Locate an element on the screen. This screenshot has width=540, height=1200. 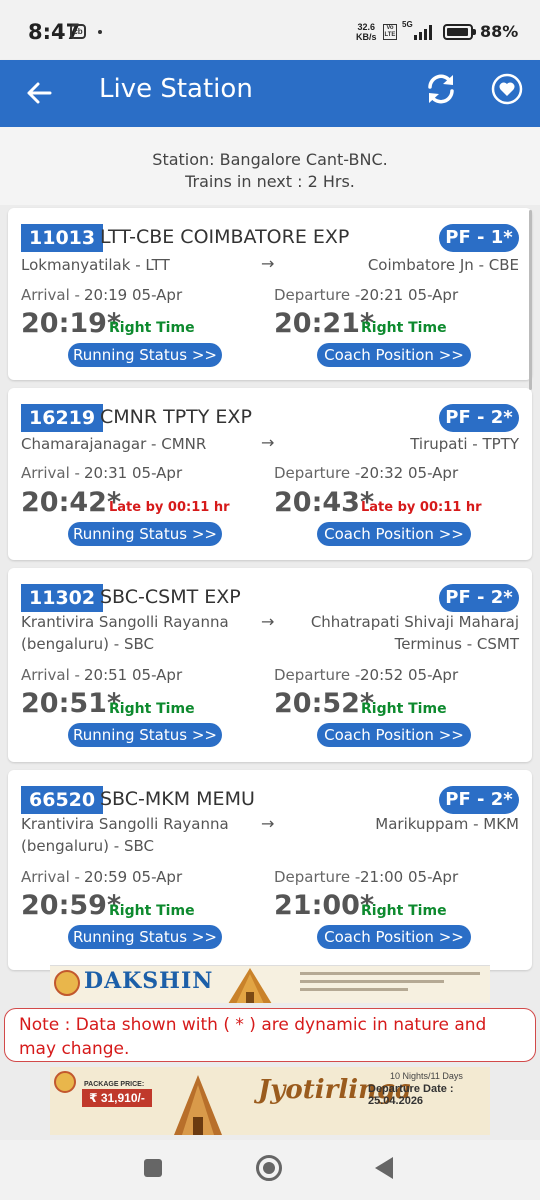
back-arrow-icon is located at coordinates (39, 93).